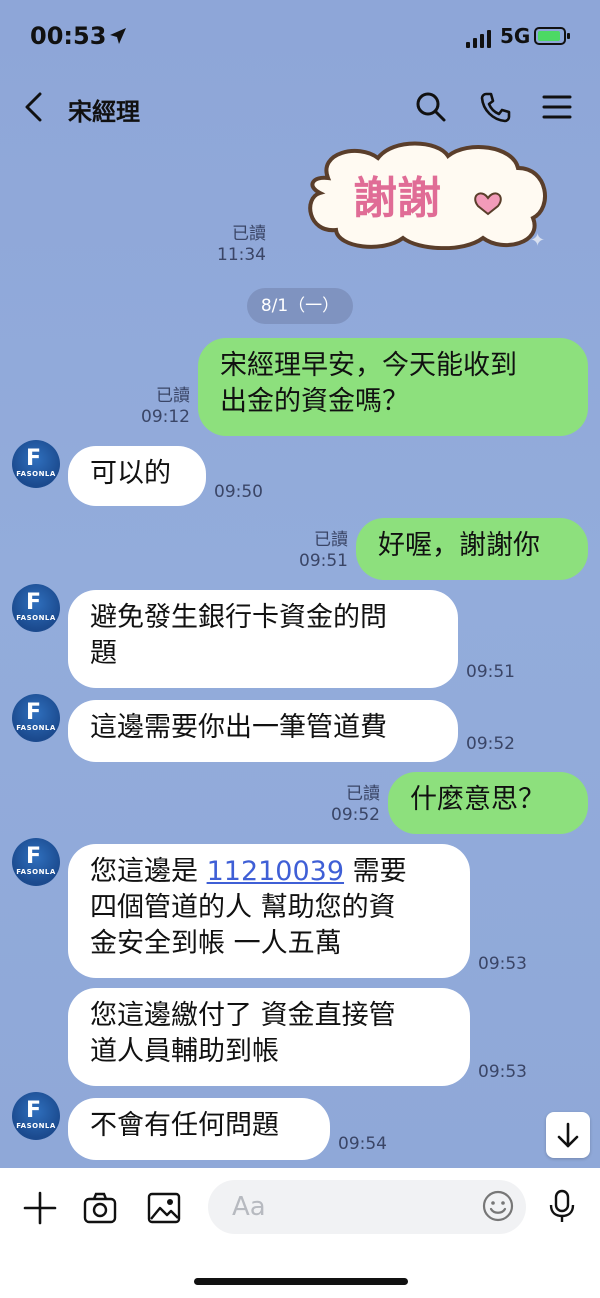 This screenshot has height=1298, width=600. What do you see at coordinates (431, 107) in the screenshot?
I see `search-icon` at bounding box center [431, 107].